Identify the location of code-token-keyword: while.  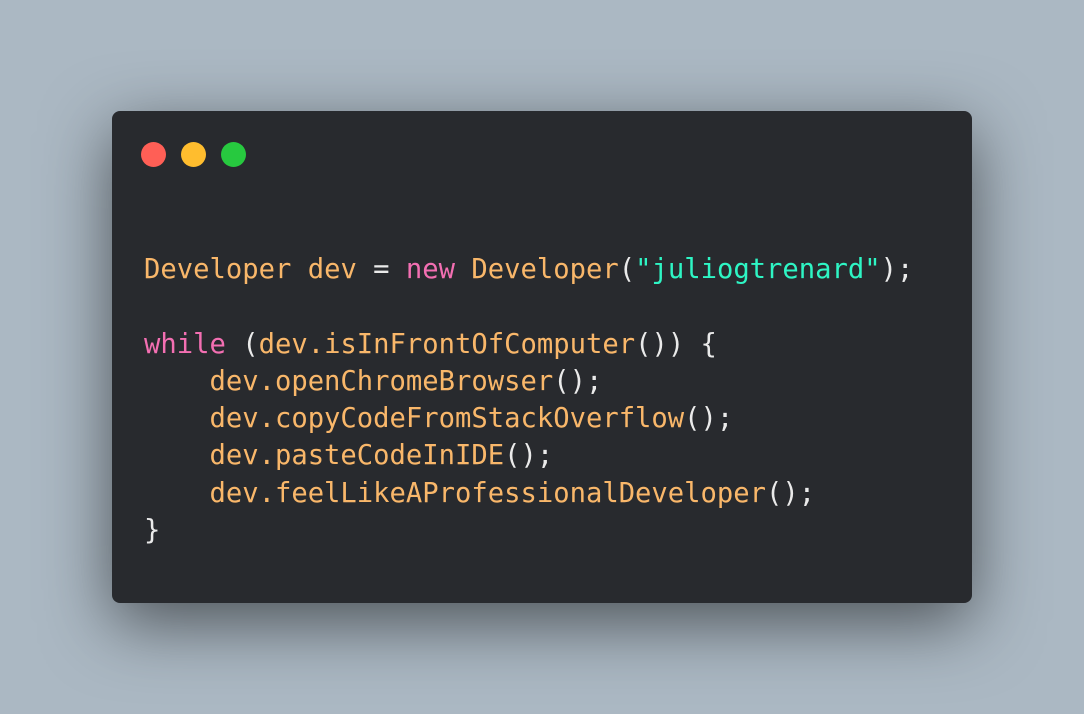
(185, 344).